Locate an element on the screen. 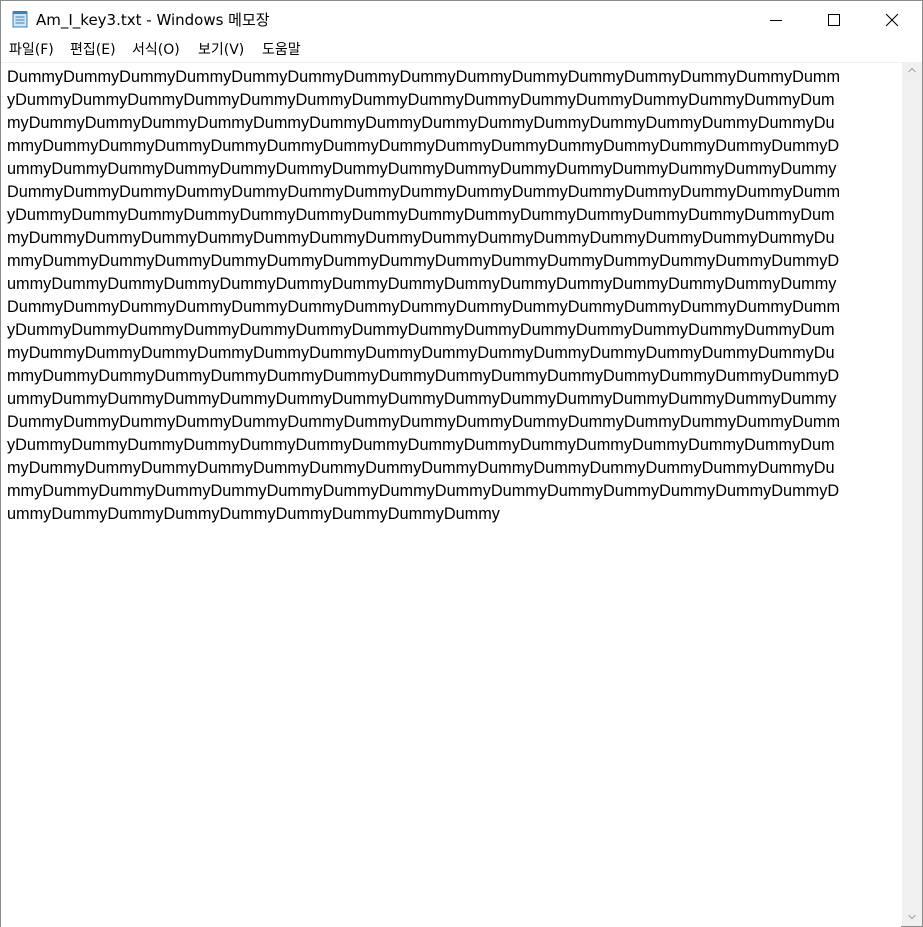  vertical-scrollbar is located at coordinates (912, 494).